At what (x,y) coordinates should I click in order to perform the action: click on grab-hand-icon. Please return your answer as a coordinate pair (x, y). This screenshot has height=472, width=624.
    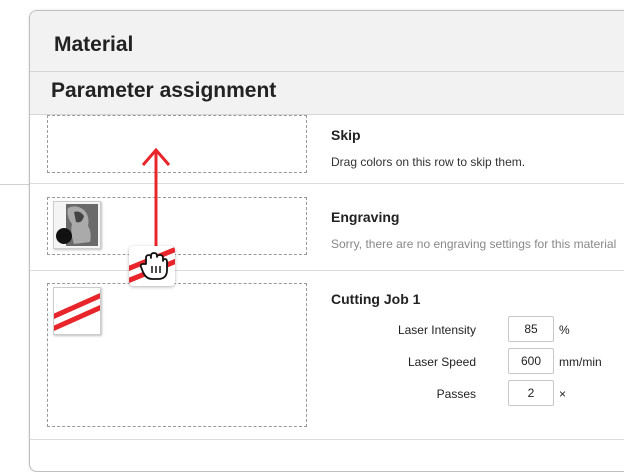
    Looking at the image, I should click on (153, 266).